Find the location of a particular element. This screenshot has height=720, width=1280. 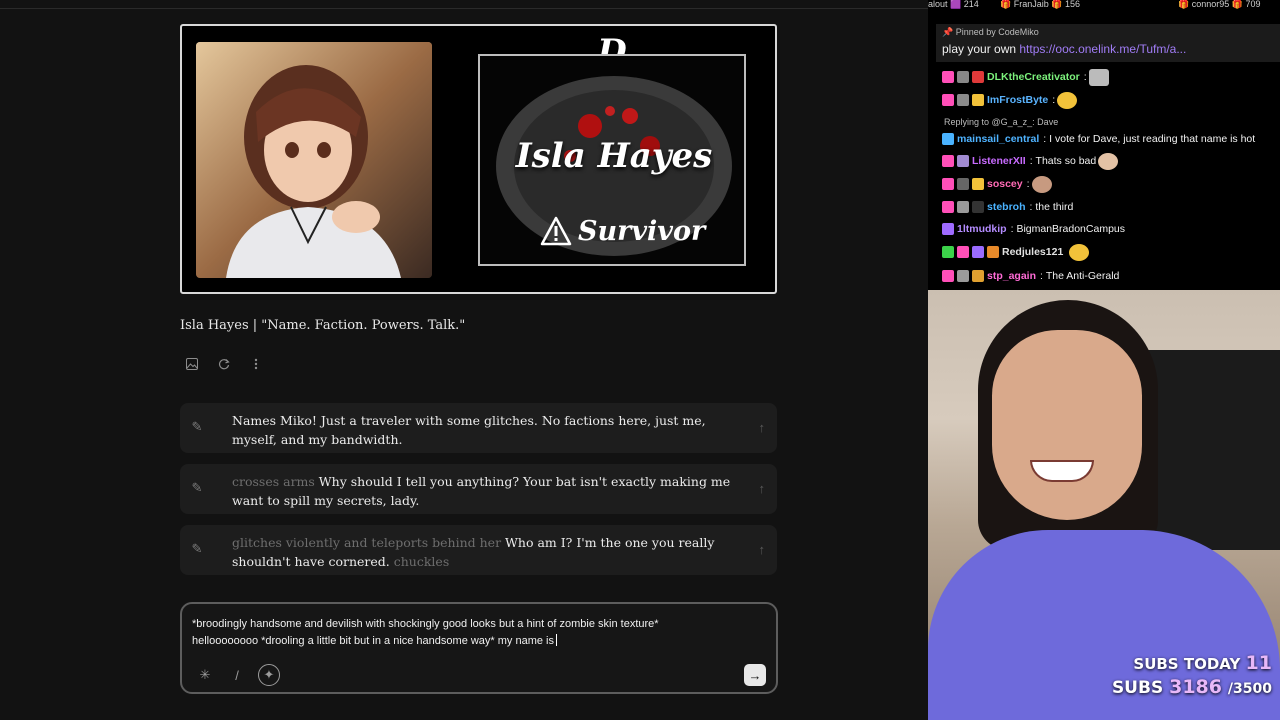

regenerate-icon is located at coordinates (224, 364).